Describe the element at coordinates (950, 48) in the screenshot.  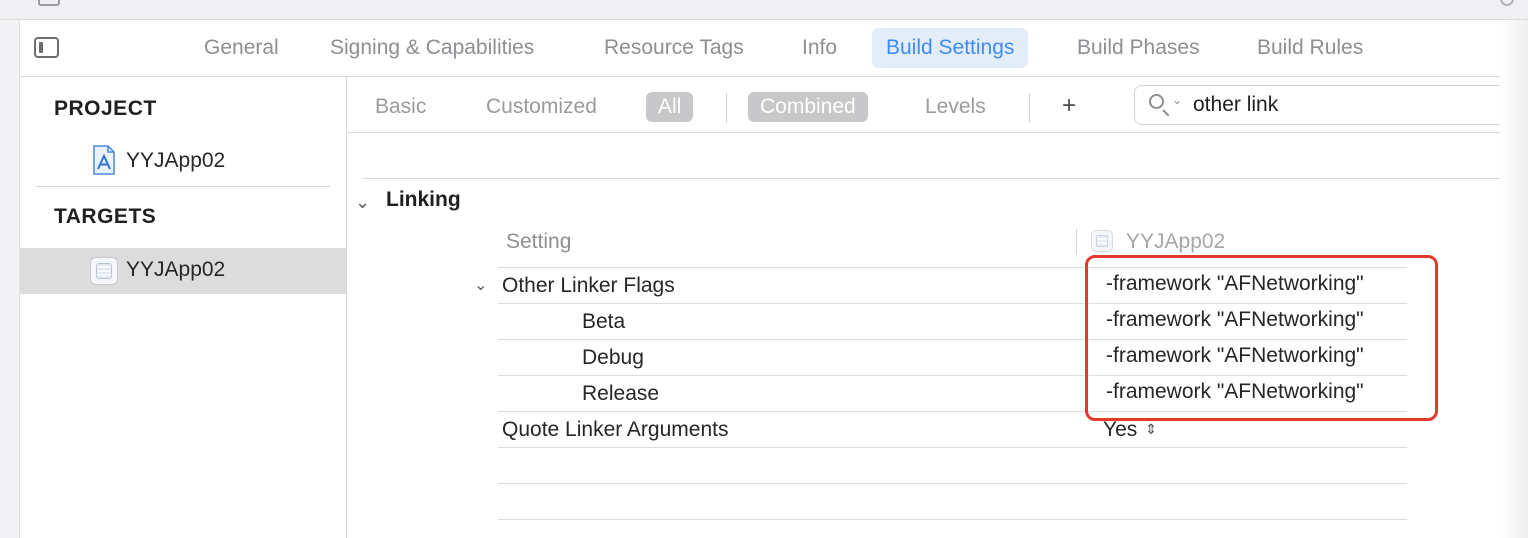
I see `tab-build-settings: Build Settings` at that location.